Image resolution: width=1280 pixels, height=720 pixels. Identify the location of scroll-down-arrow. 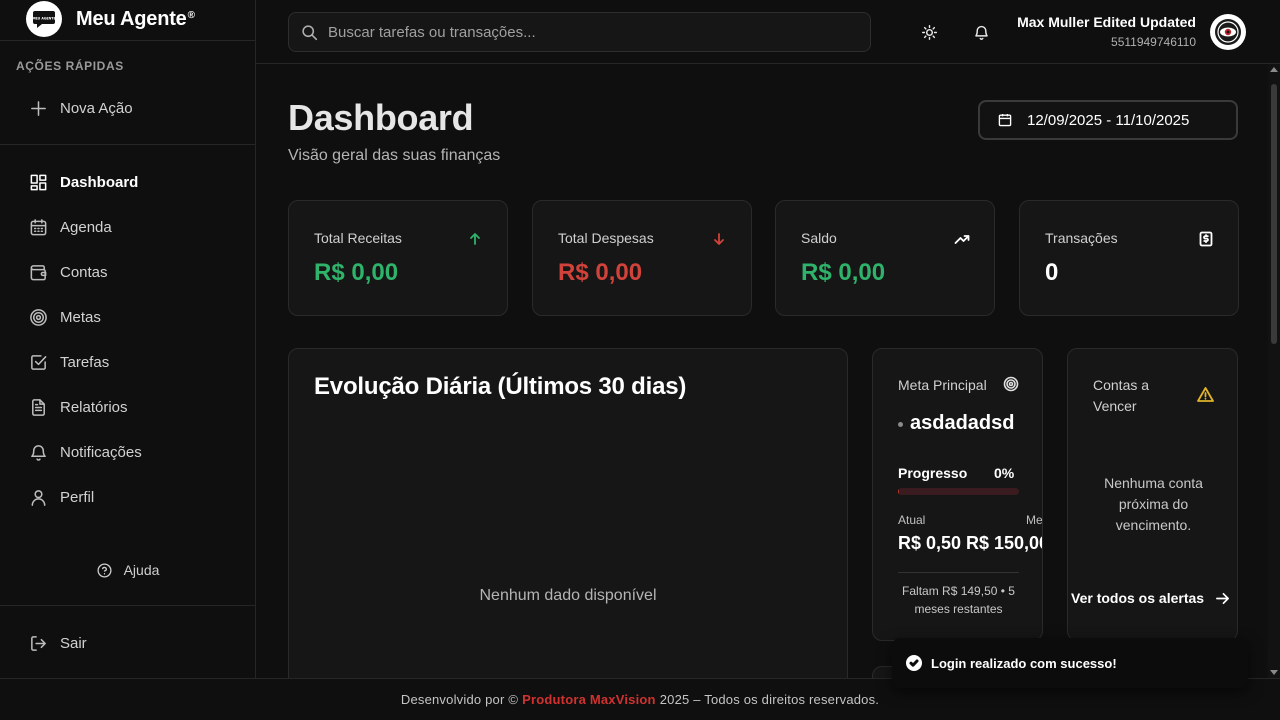
(1274, 672).